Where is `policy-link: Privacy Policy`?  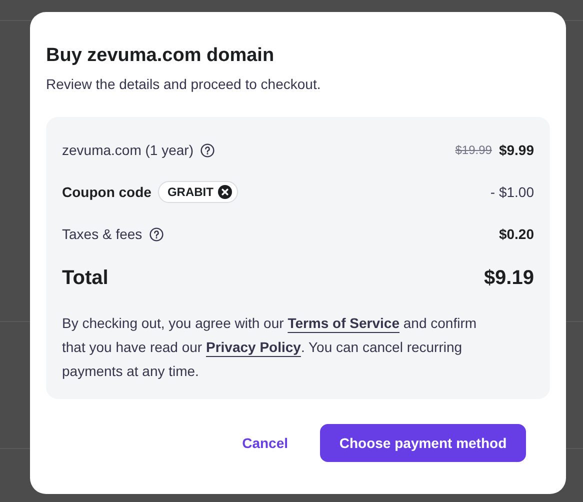
policy-link: Privacy Policy is located at coordinates (253, 347).